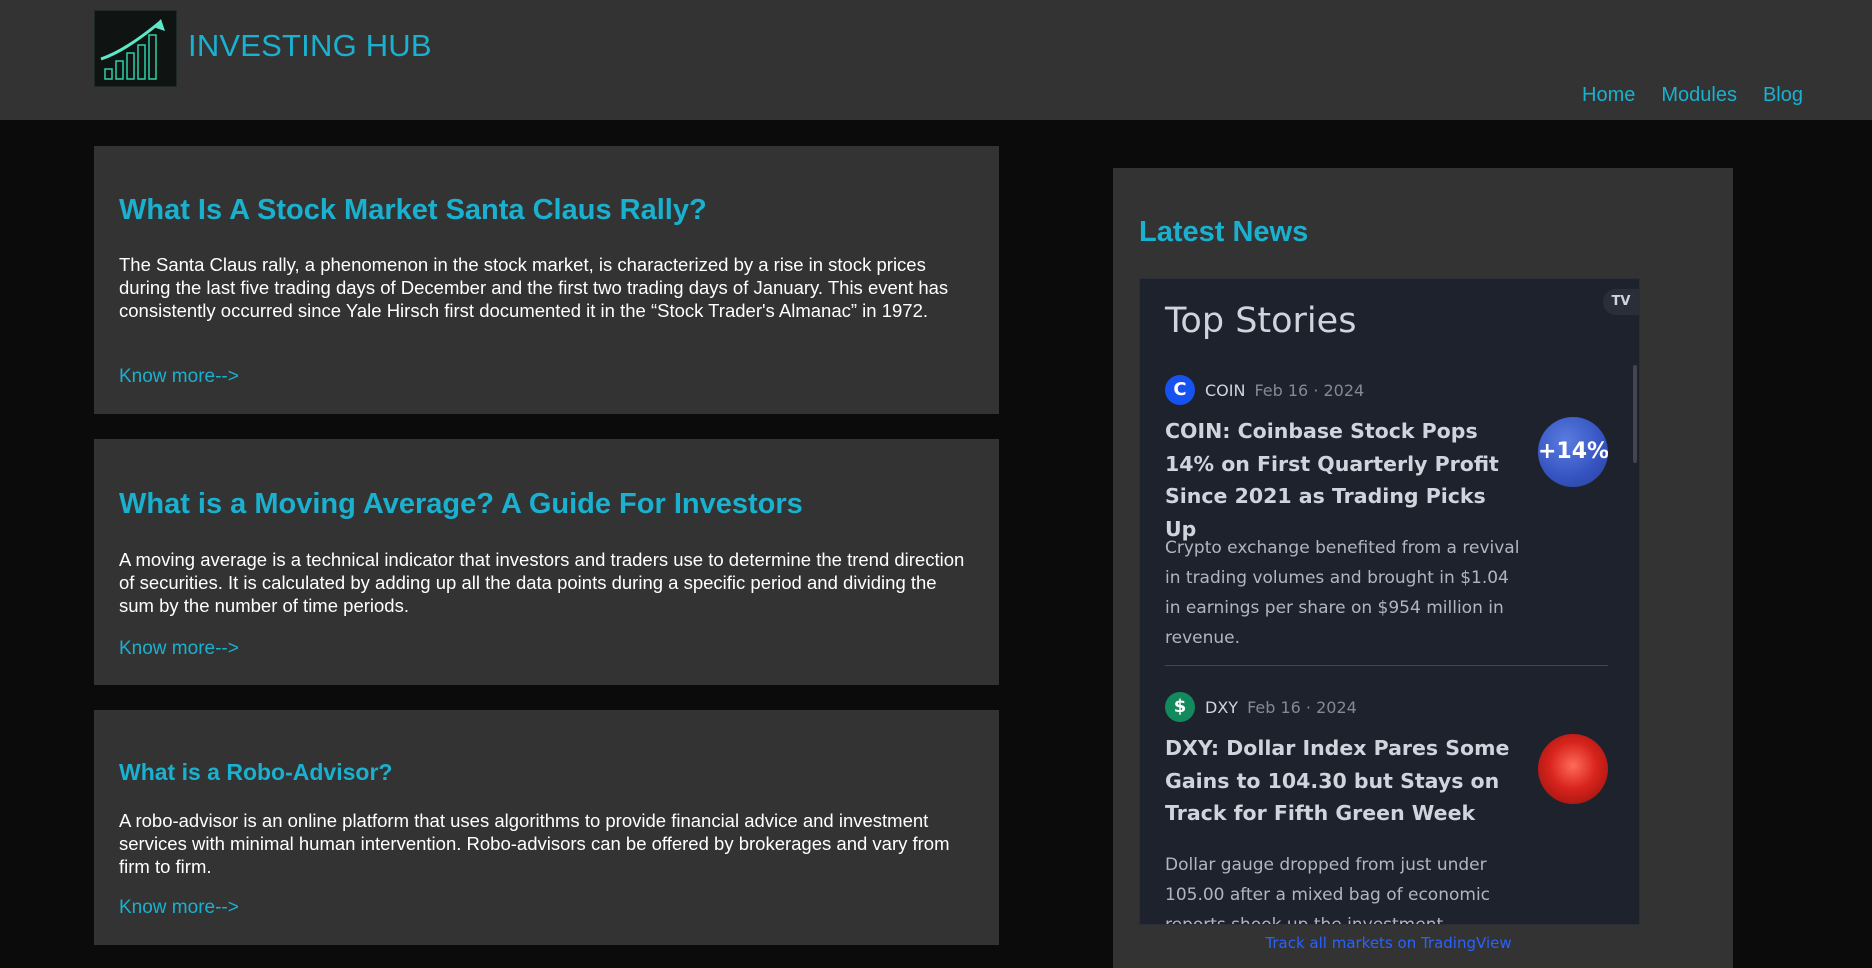 This screenshot has height=968, width=1872. I want to click on latest-news-title: Latest News, so click(1224, 232).